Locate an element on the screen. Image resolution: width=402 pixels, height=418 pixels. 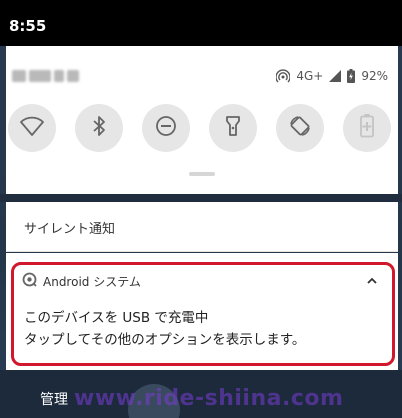
wifi-icon is located at coordinates (32, 128).